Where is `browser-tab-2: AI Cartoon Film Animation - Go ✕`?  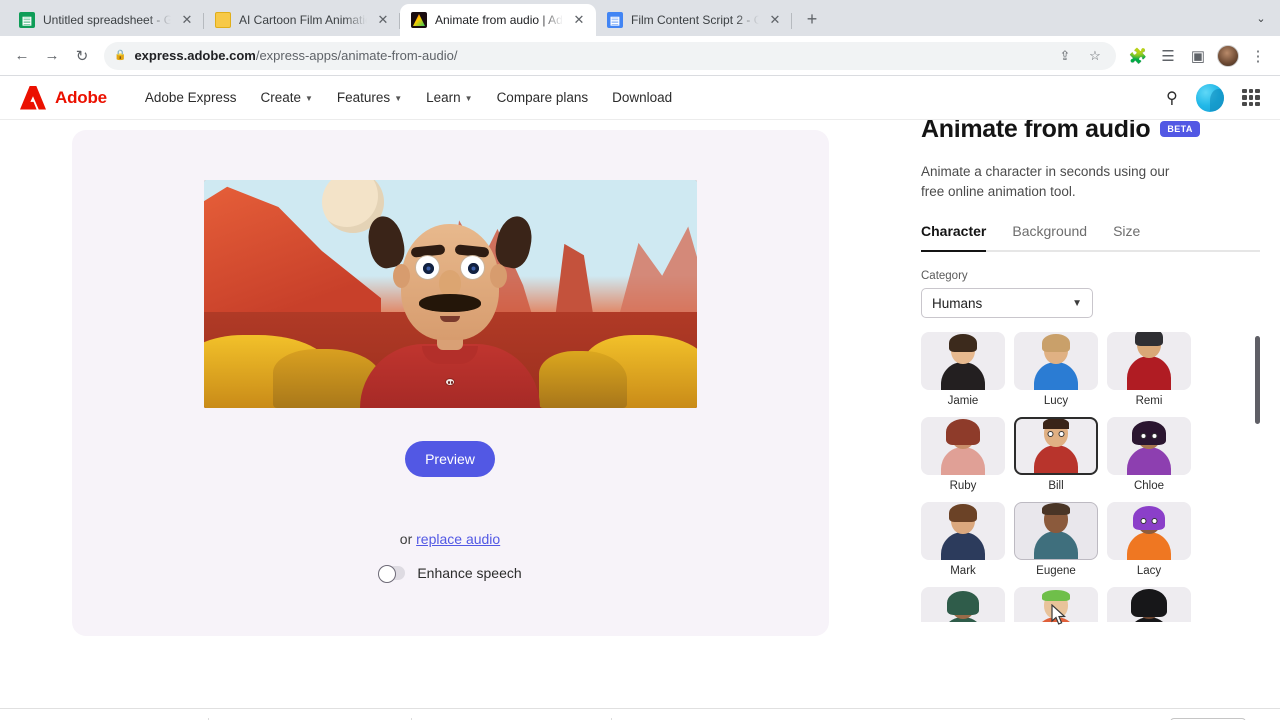 browser-tab-2: AI Cartoon Film Animation - Go ✕ is located at coordinates (302, 20).